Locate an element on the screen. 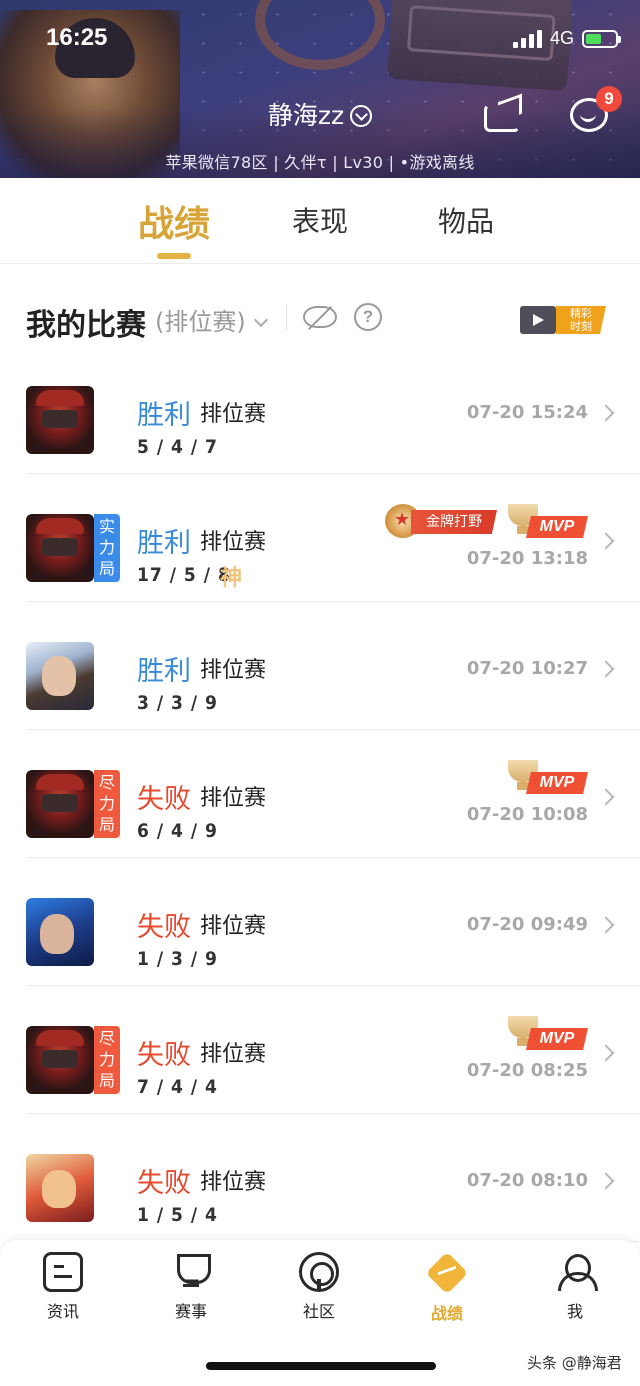 The image size is (640, 1386). nav-label: 社区 is located at coordinates (318, 1311).